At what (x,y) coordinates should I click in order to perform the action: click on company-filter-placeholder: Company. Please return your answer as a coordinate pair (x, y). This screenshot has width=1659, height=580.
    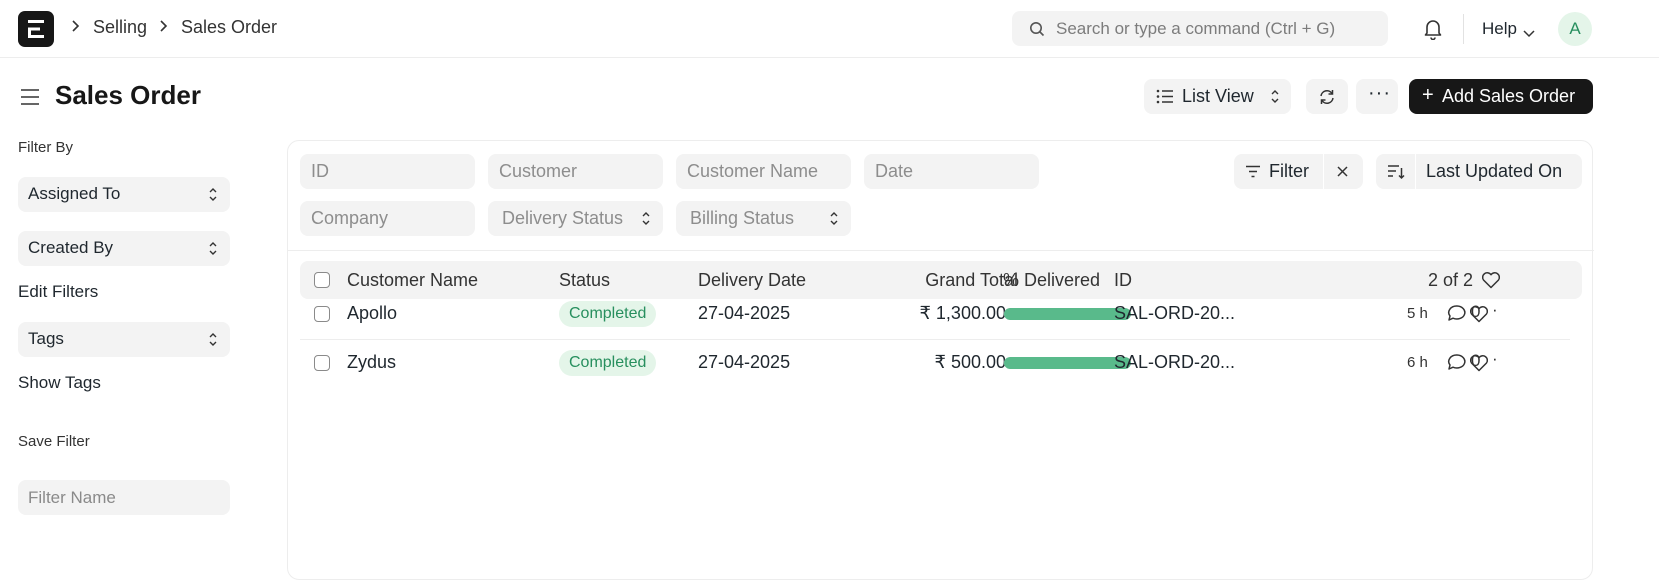
    Looking at the image, I should click on (350, 218).